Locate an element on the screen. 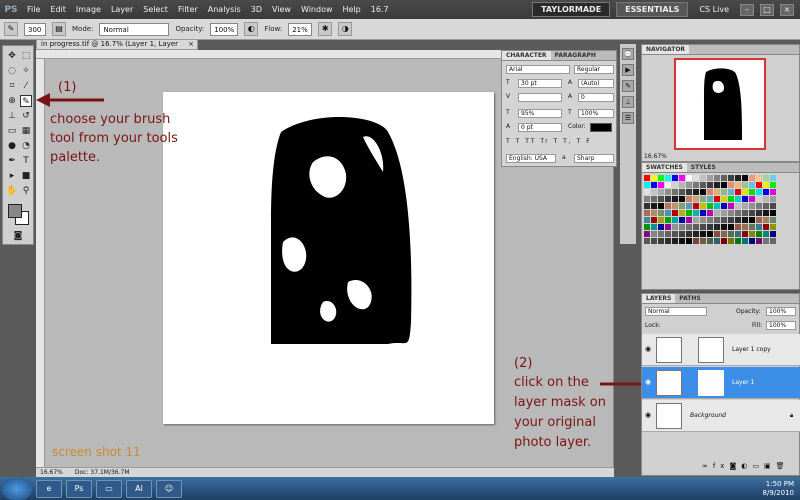  vertical-scale-field: 95% is located at coordinates (540, 113).